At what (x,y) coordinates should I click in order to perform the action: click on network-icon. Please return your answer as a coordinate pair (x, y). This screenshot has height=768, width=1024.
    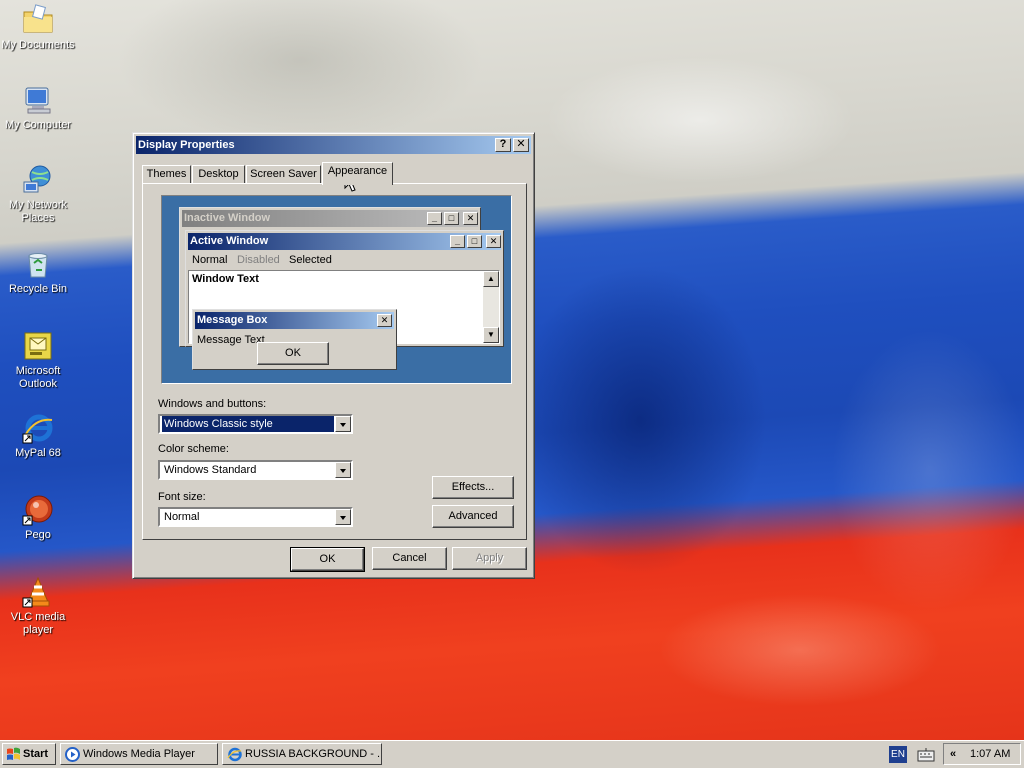
    Looking at the image, I should click on (38, 180).